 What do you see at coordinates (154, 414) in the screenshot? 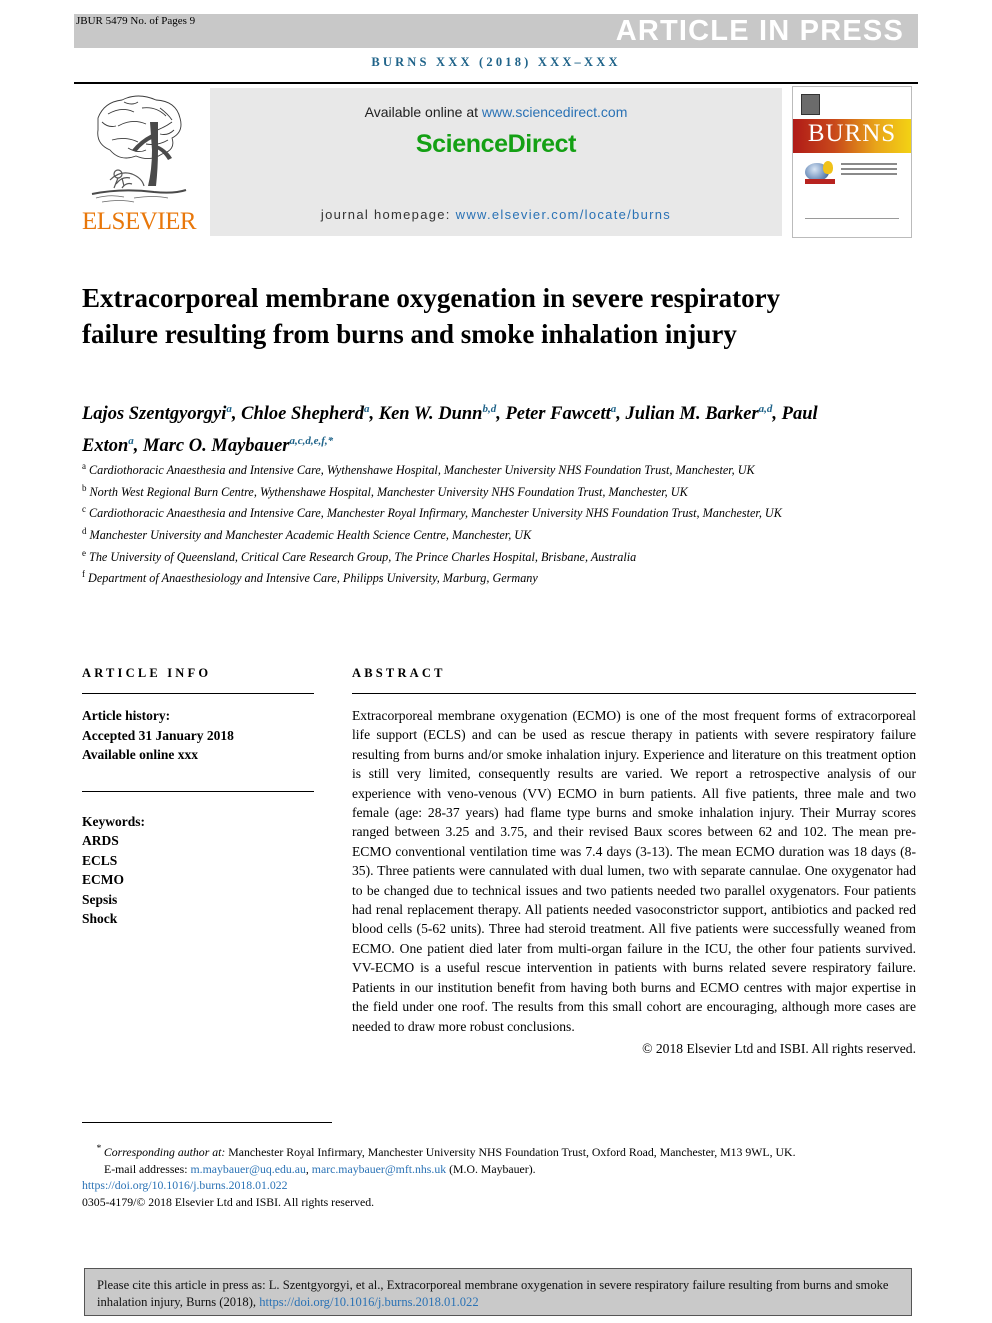
I see `author-name: Lajos Szentgyorgyi` at bounding box center [154, 414].